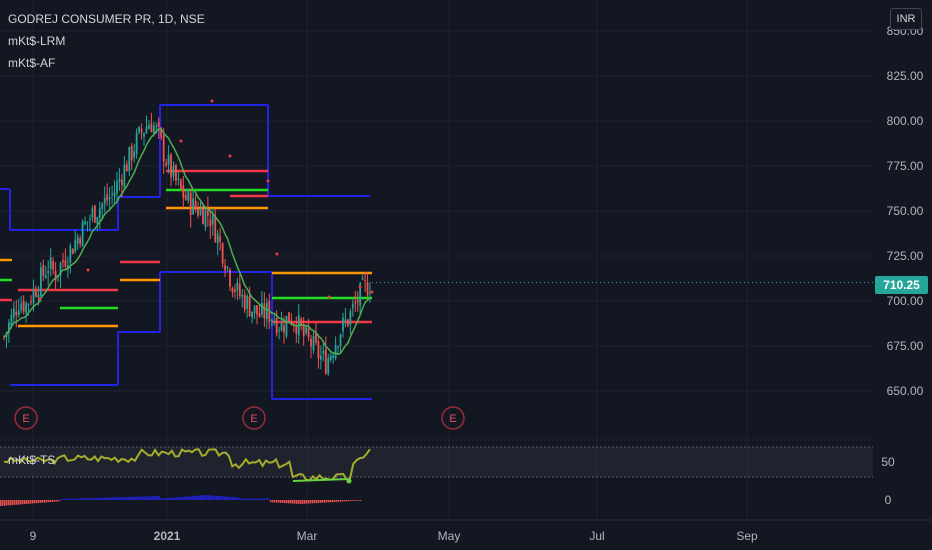  I want to click on last-price-badge: 710.25, so click(901, 285).